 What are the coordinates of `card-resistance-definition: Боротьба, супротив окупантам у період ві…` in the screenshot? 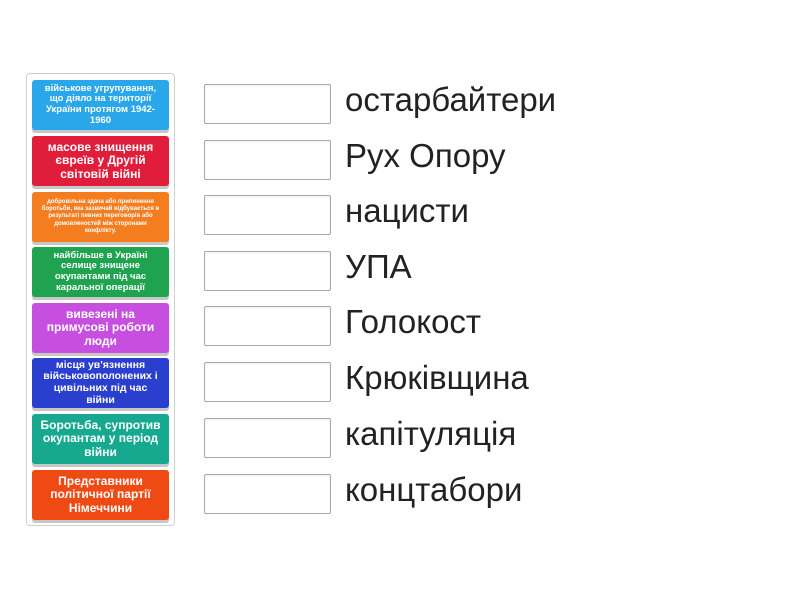 It's located at (100, 439).